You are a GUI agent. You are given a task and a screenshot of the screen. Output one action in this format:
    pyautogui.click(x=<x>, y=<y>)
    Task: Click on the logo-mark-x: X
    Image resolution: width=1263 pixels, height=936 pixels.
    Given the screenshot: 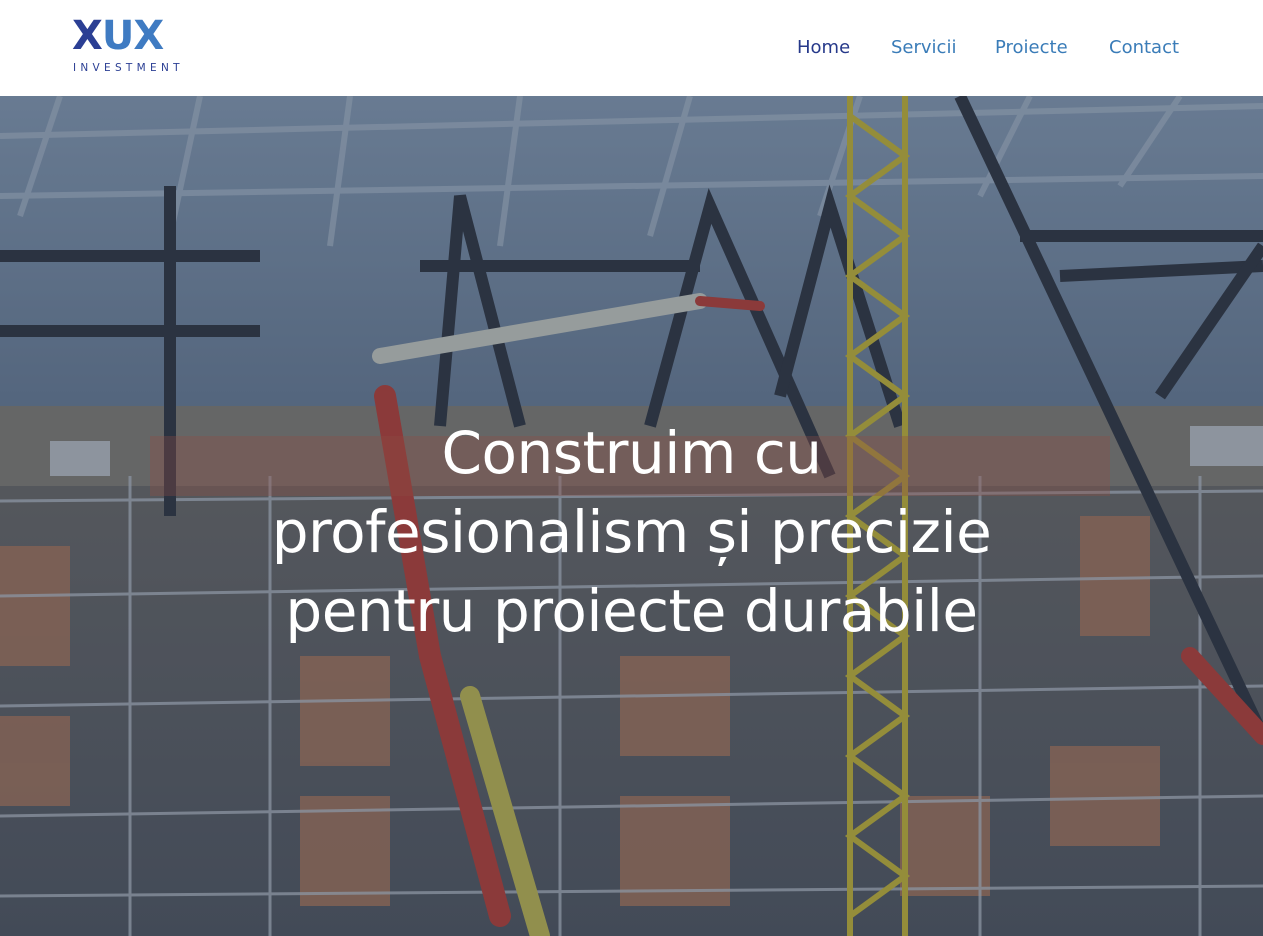 What is the action you would take?
    pyautogui.click(x=87, y=36)
    